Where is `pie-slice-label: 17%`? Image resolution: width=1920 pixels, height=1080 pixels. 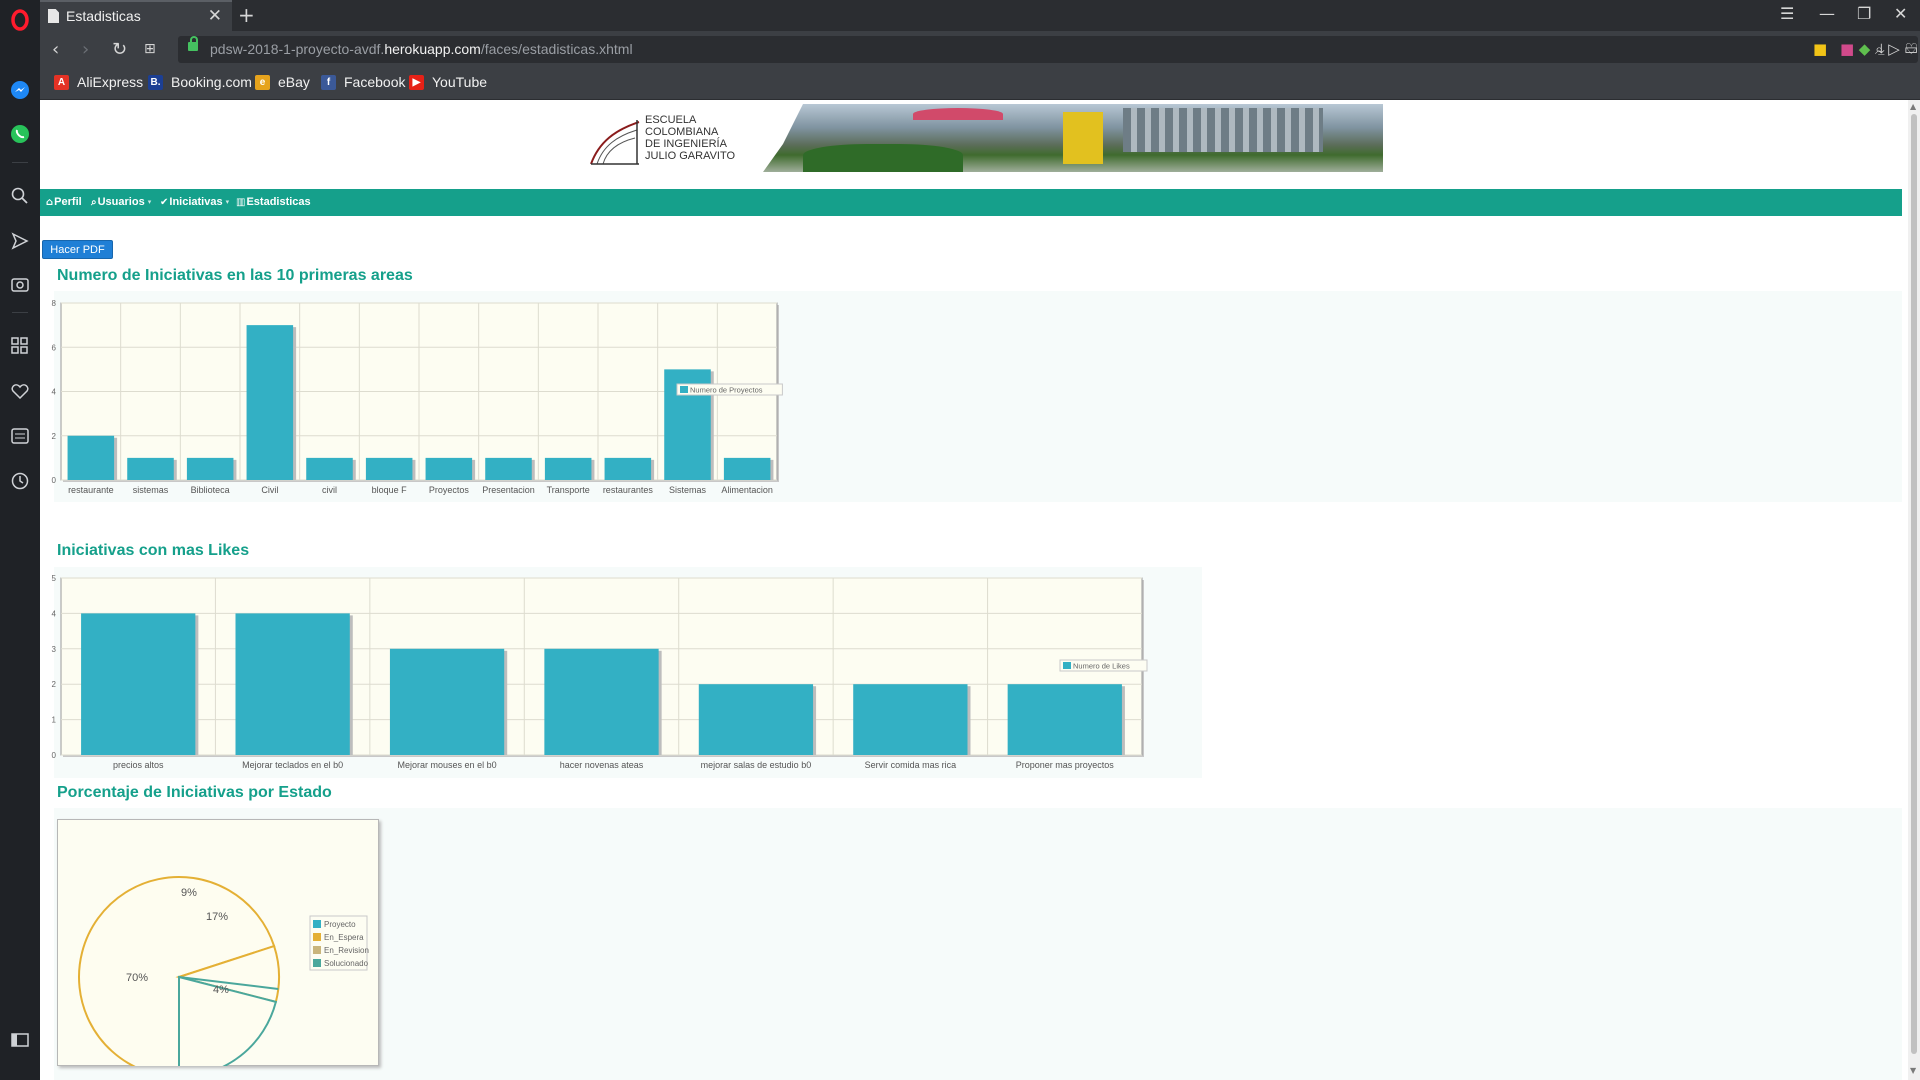
pie-slice-label: 17% is located at coordinates (217, 917).